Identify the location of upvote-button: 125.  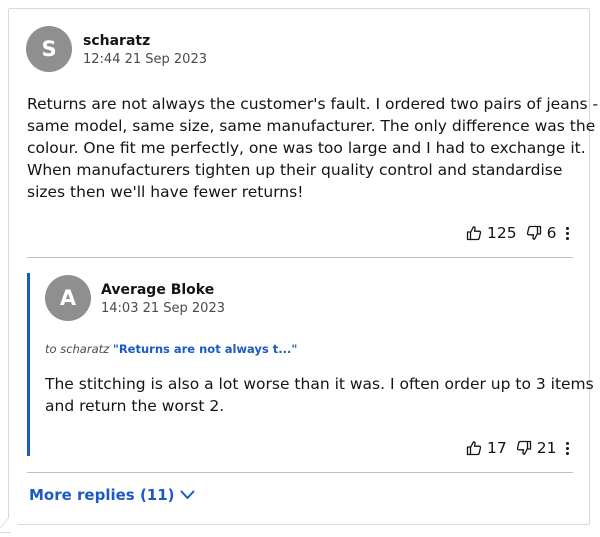
(491, 233).